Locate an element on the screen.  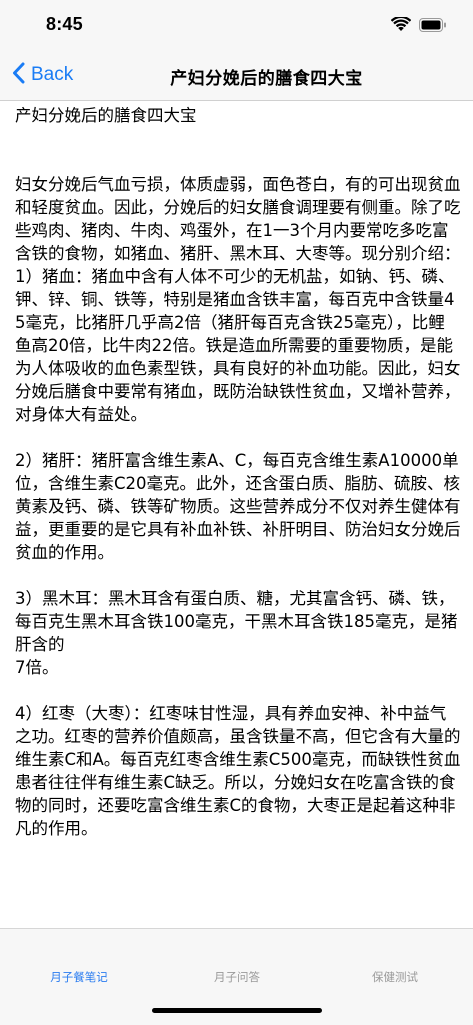
navigation-bar: Back 产妇分娩后的膳食四大宝 is located at coordinates (236, 75).